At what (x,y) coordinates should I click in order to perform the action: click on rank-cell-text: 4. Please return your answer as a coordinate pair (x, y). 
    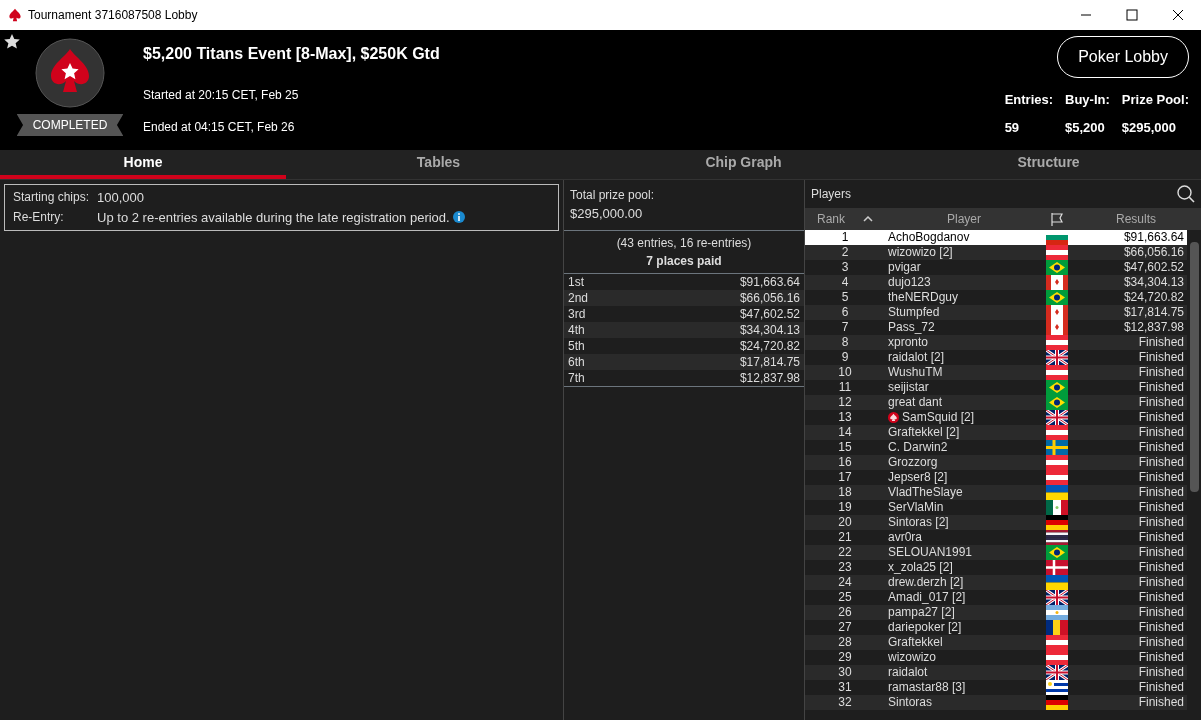
    Looking at the image, I should click on (845, 282).